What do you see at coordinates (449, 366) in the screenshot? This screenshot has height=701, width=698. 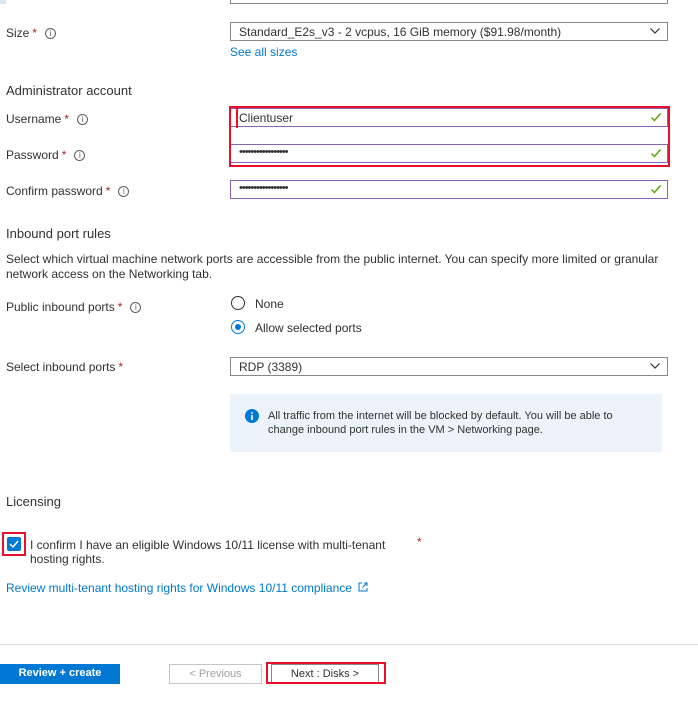 I see `inbound-ports-dropdown: RDP (3389)` at bounding box center [449, 366].